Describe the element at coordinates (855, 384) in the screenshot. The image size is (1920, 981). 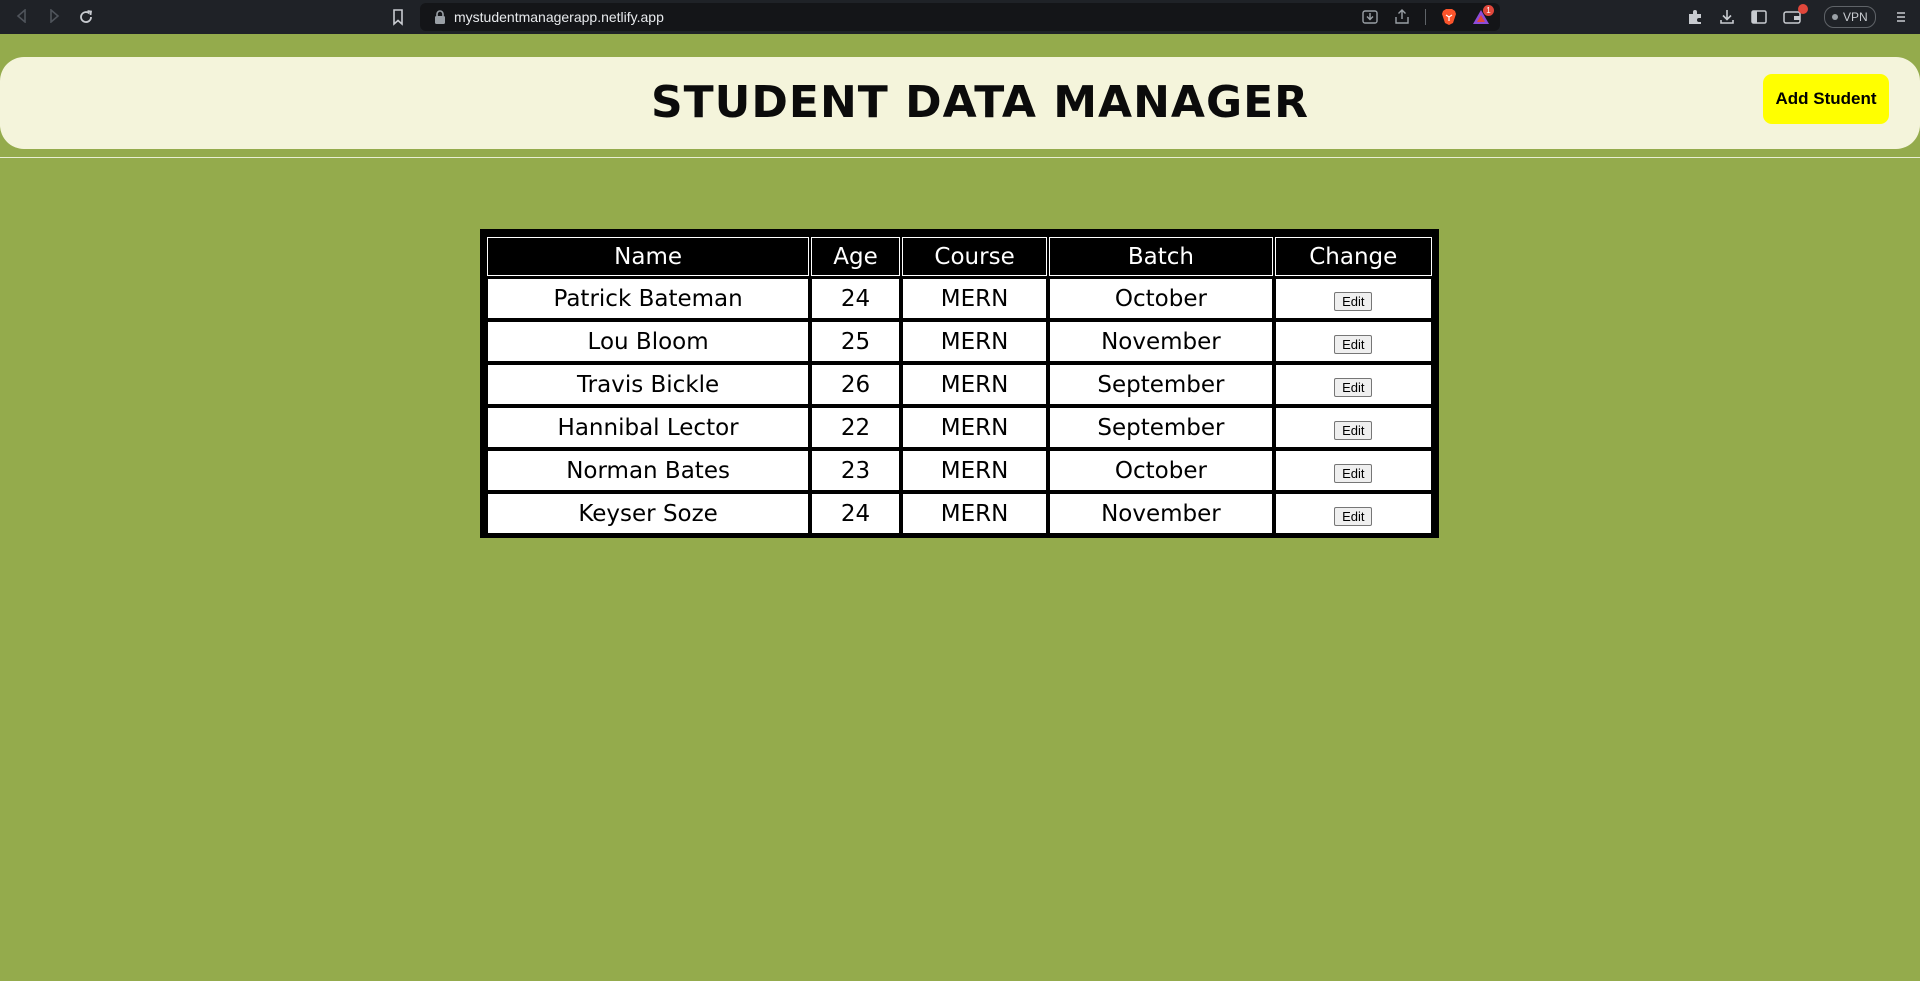
I see `student-age: 26` at that location.